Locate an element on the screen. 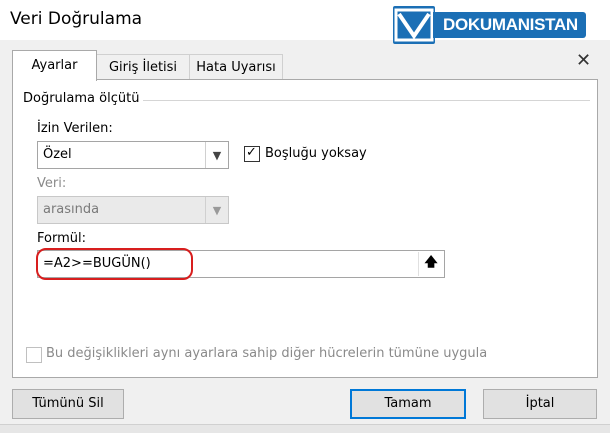 This screenshot has height=433, width=610. data-value: arasında is located at coordinates (71, 209).